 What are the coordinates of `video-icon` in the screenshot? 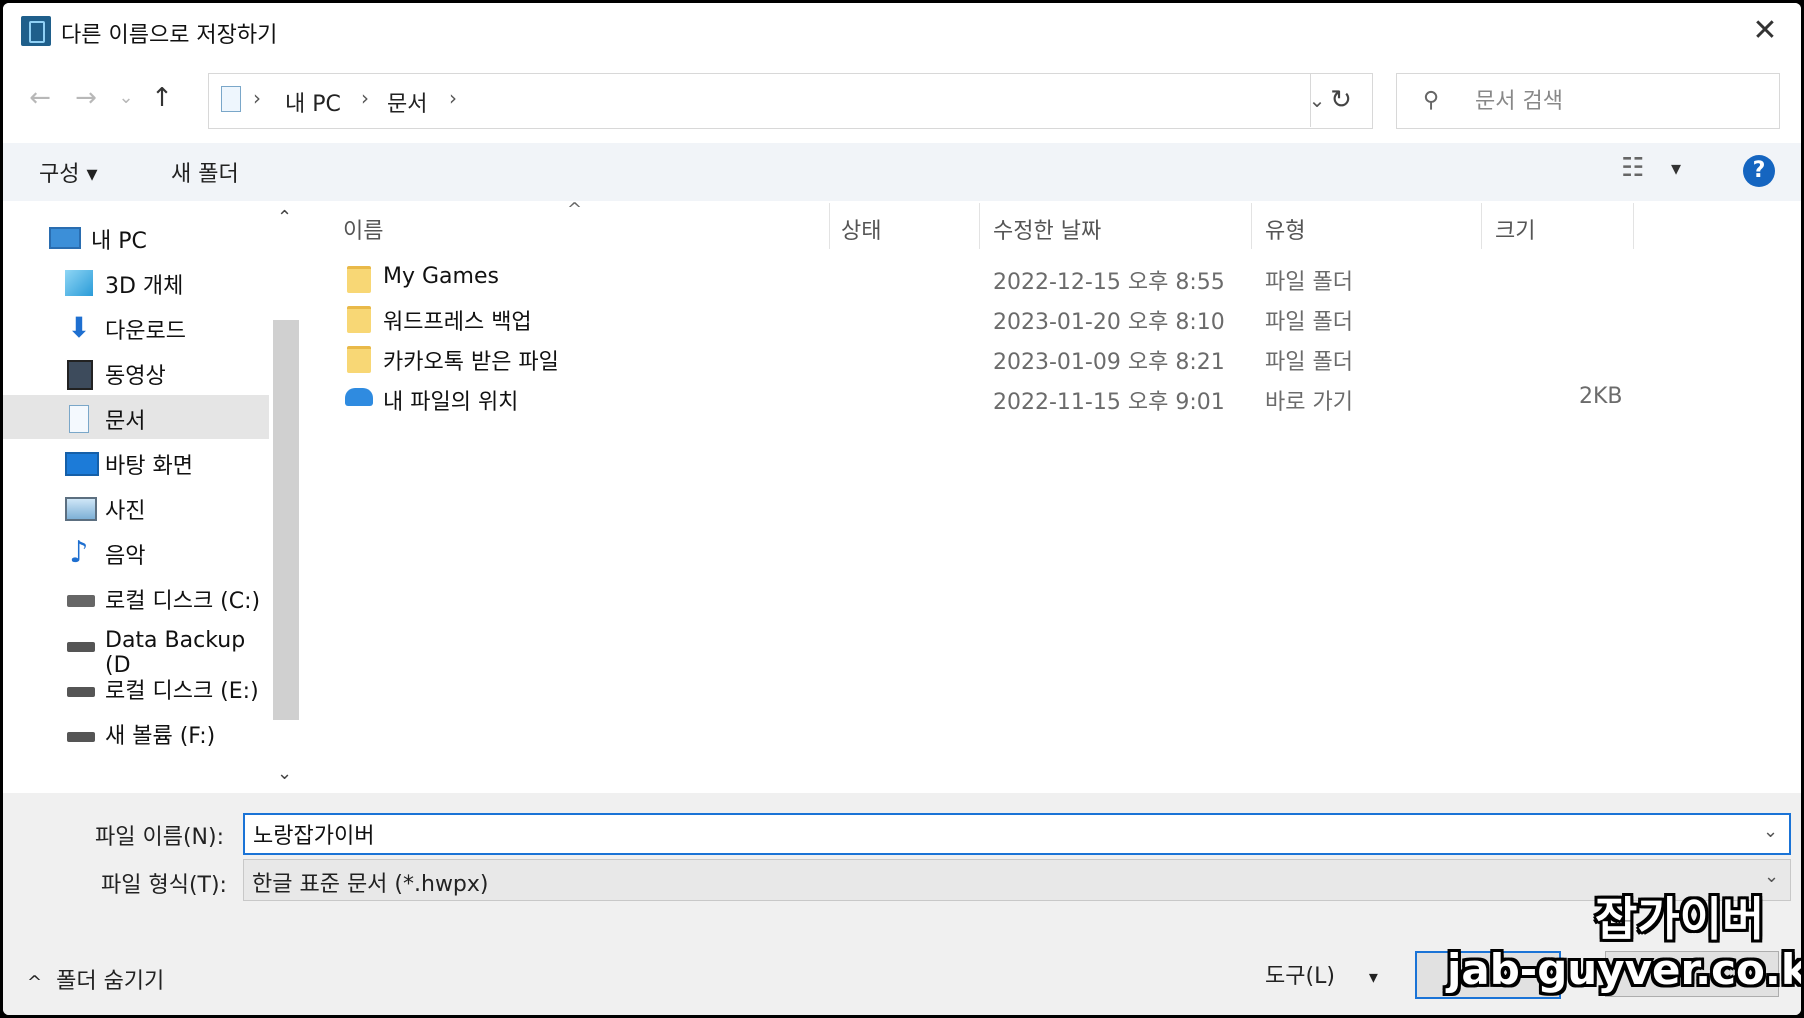 It's located at (80, 375).